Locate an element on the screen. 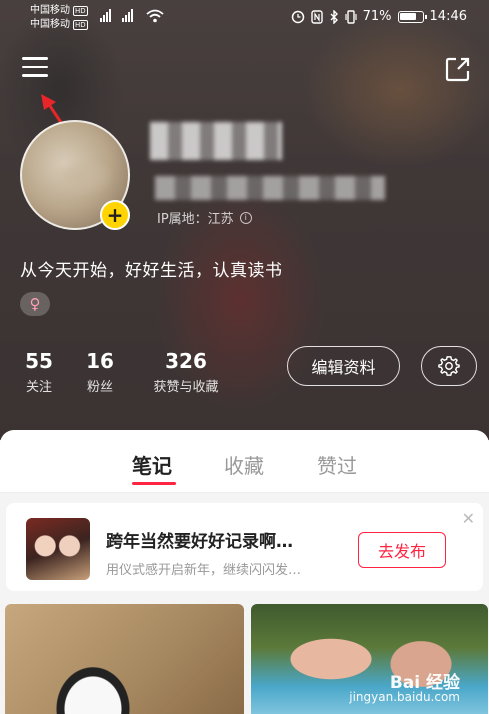 This screenshot has width=489, height=714. publish-promo-card: 跨年当然要好好记录啊… 用仪式感开启新年，继续闪闪发… 去发布 ✕ is located at coordinates (244, 547).